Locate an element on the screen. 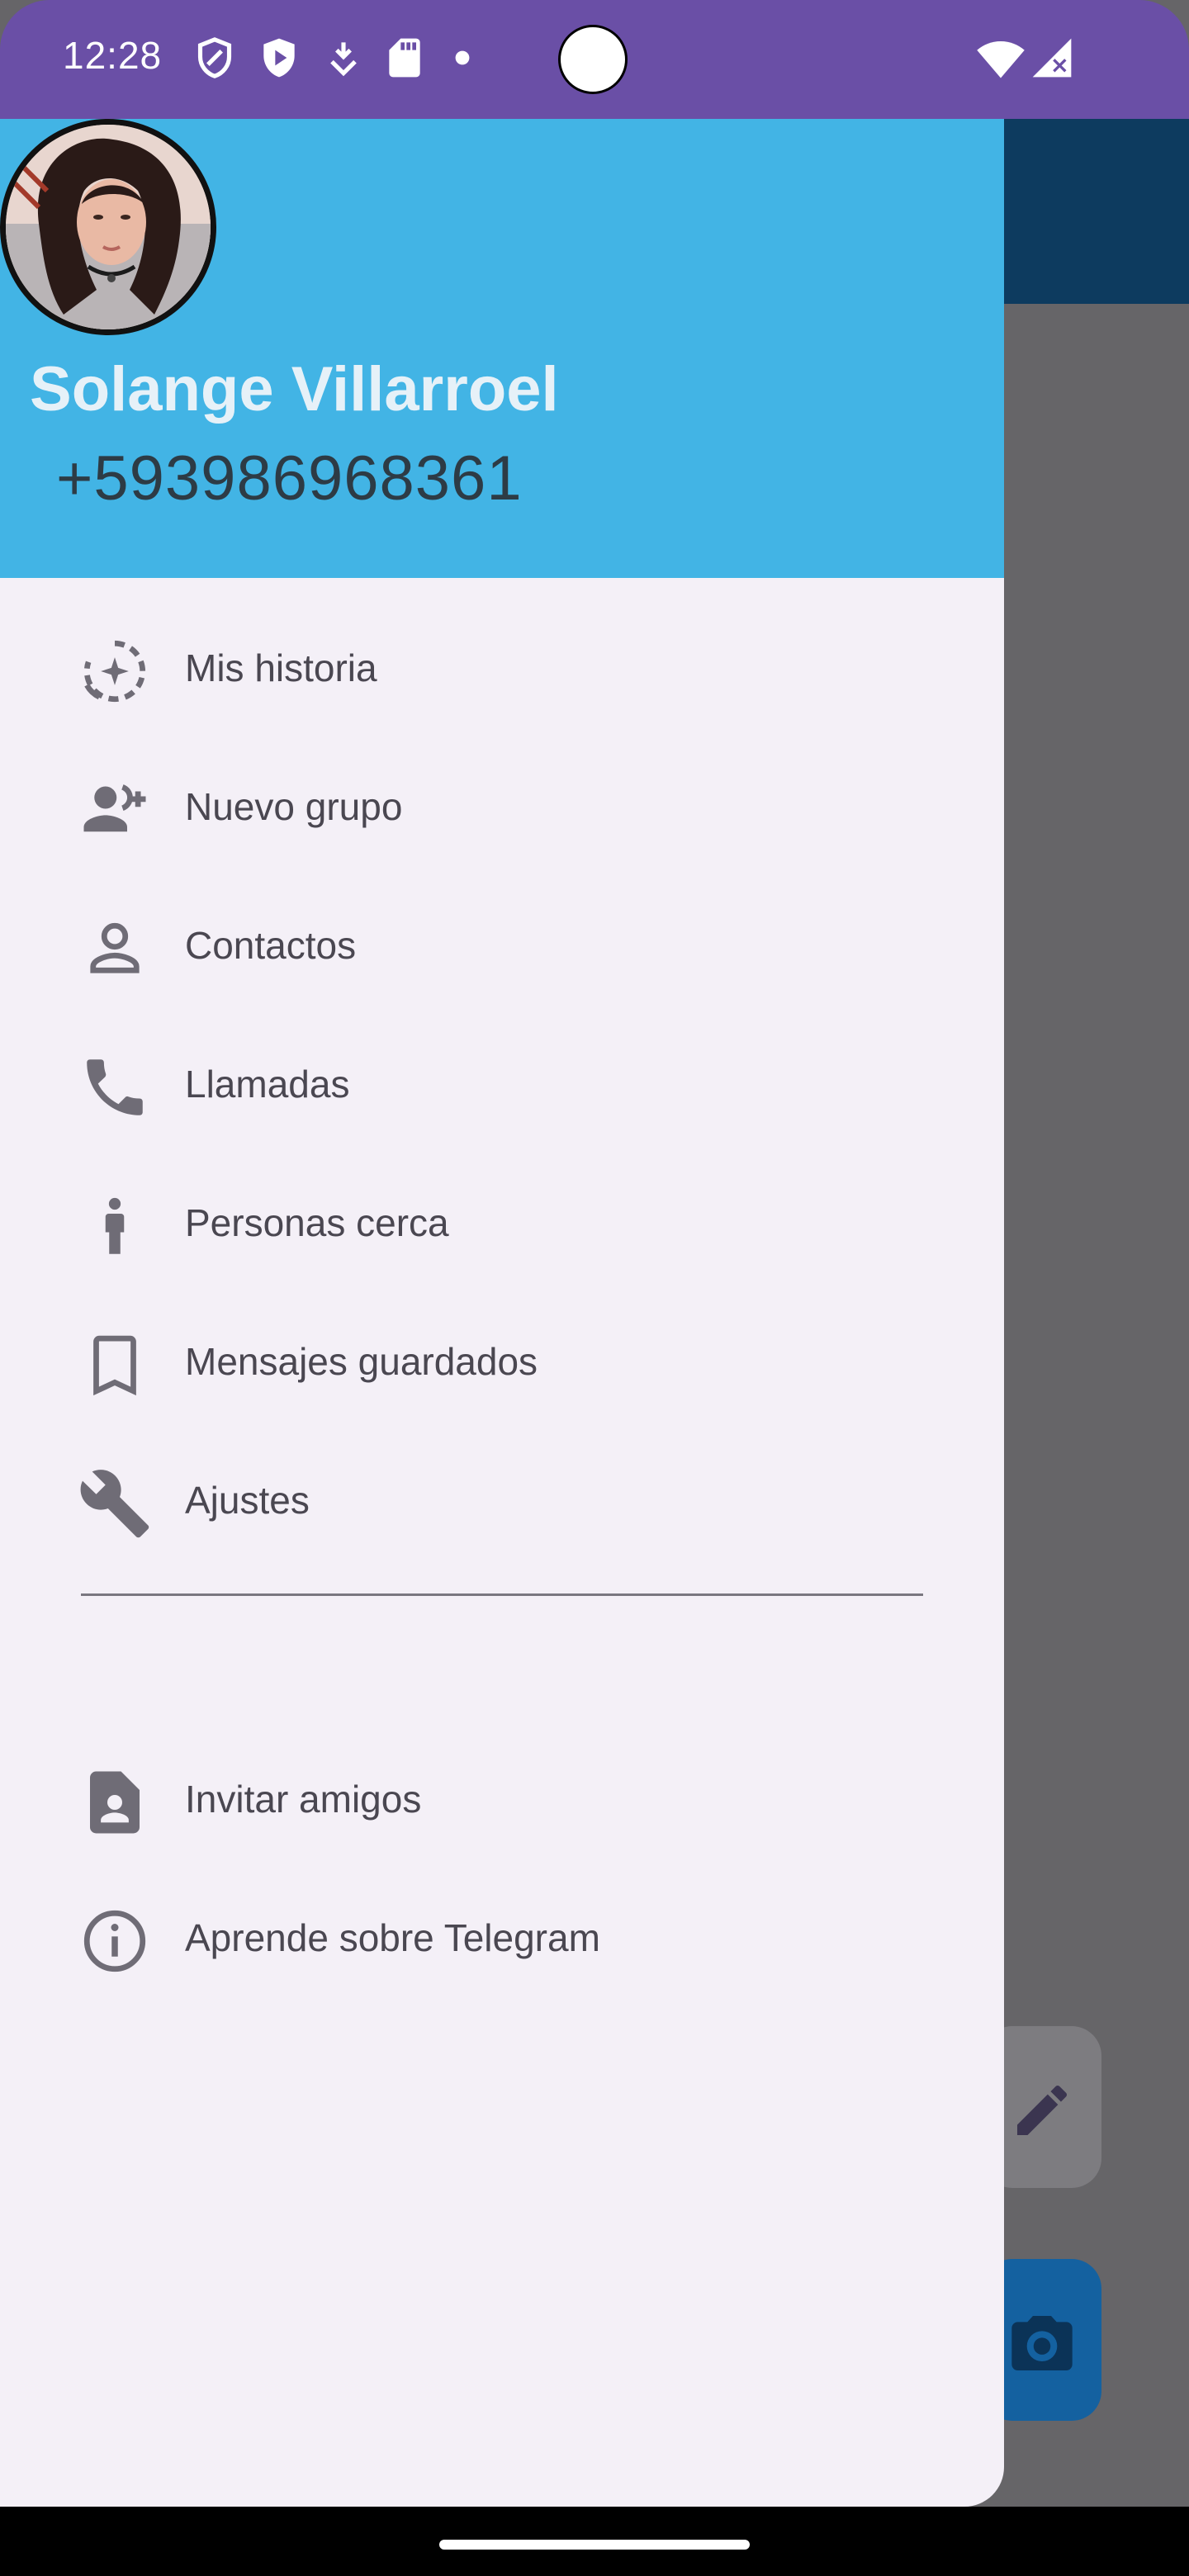 The width and height of the screenshot is (1189, 2576). menu-item-label: Invitar amigos is located at coordinates (303, 1799).